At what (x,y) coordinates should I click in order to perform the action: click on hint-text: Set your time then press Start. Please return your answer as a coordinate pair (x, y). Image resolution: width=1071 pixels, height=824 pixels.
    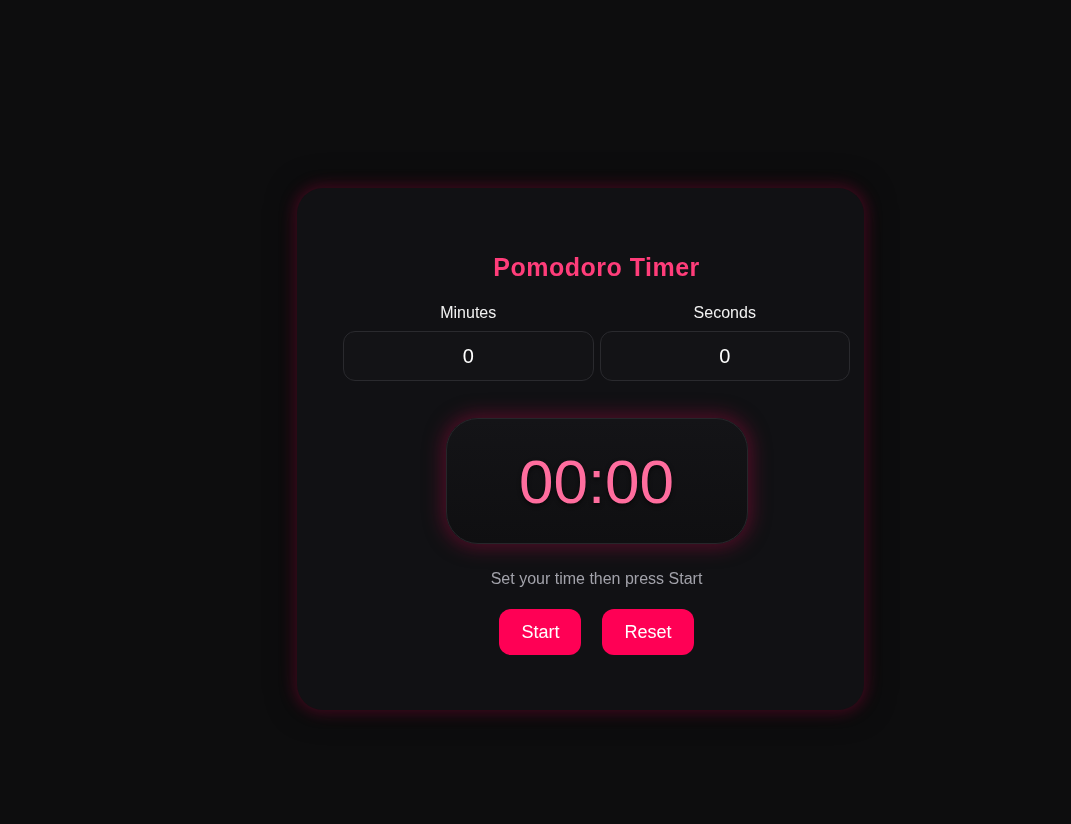
    Looking at the image, I should click on (596, 579).